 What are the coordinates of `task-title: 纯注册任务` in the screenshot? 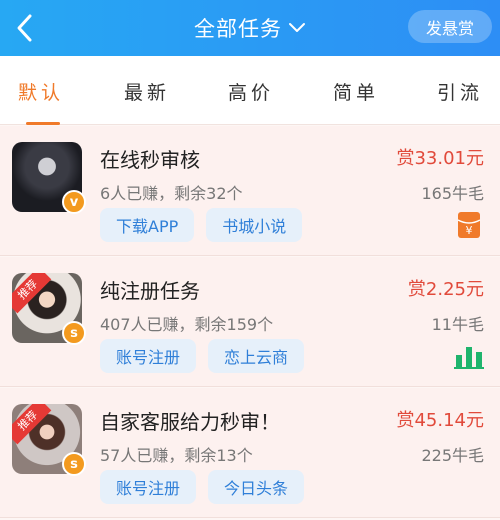 It's located at (150, 291).